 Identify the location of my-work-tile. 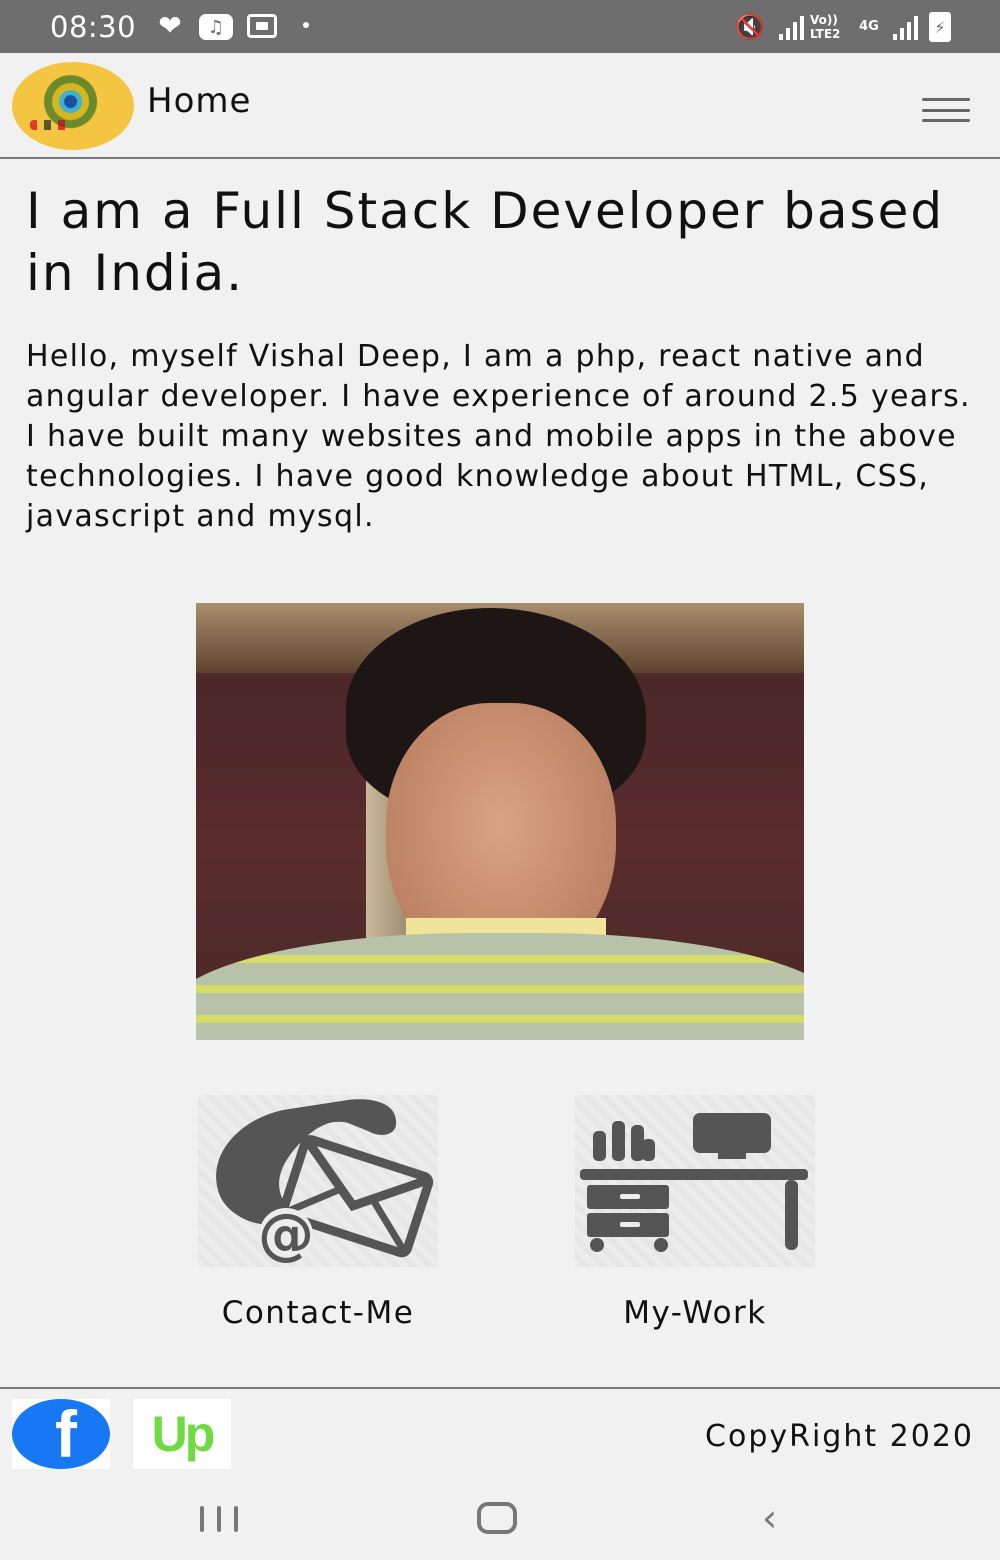
(695, 1181).